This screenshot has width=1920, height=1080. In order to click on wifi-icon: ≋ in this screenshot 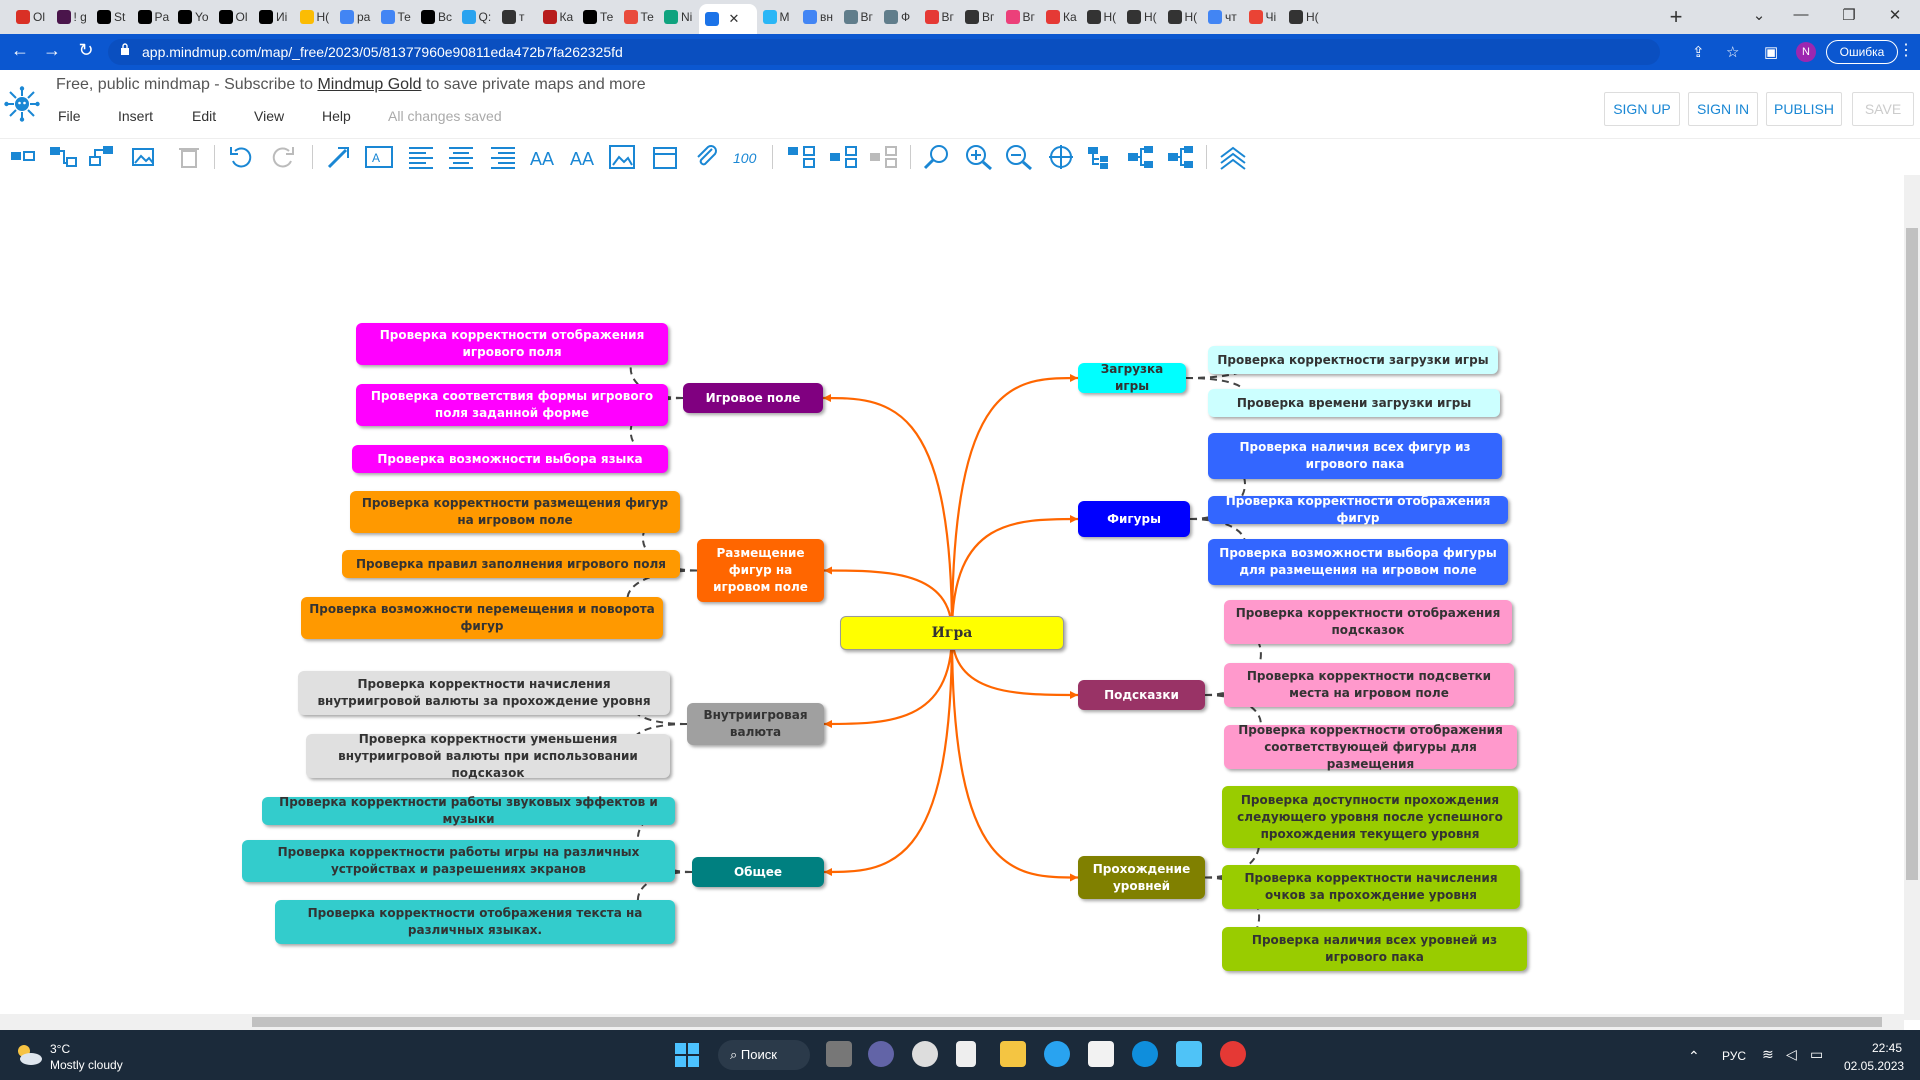, I will do `click(1768, 1054)`.